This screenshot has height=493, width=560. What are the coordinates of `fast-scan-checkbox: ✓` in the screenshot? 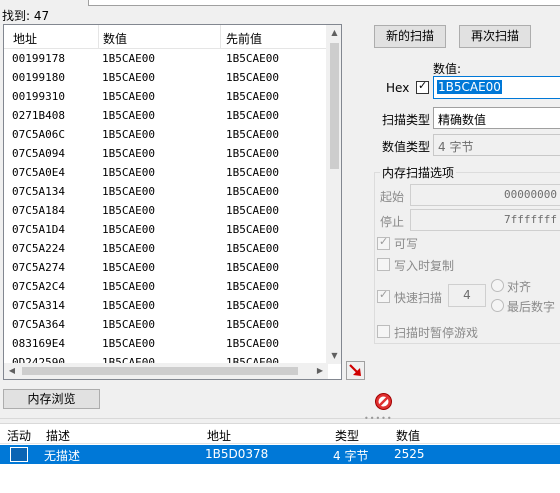 It's located at (383, 295).